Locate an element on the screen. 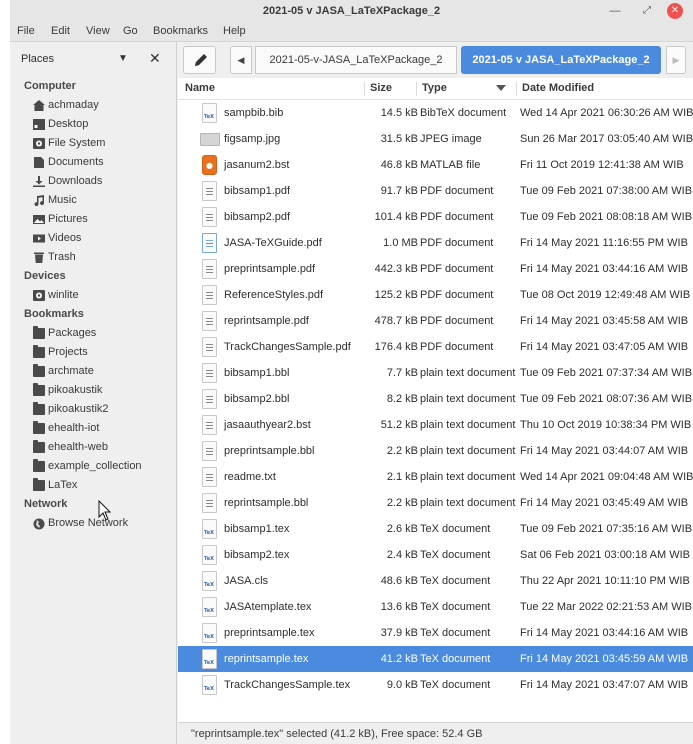 The width and height of the screenshot is (693, 744). file-size: 2.1 kB is located at coordinates (402, 477).